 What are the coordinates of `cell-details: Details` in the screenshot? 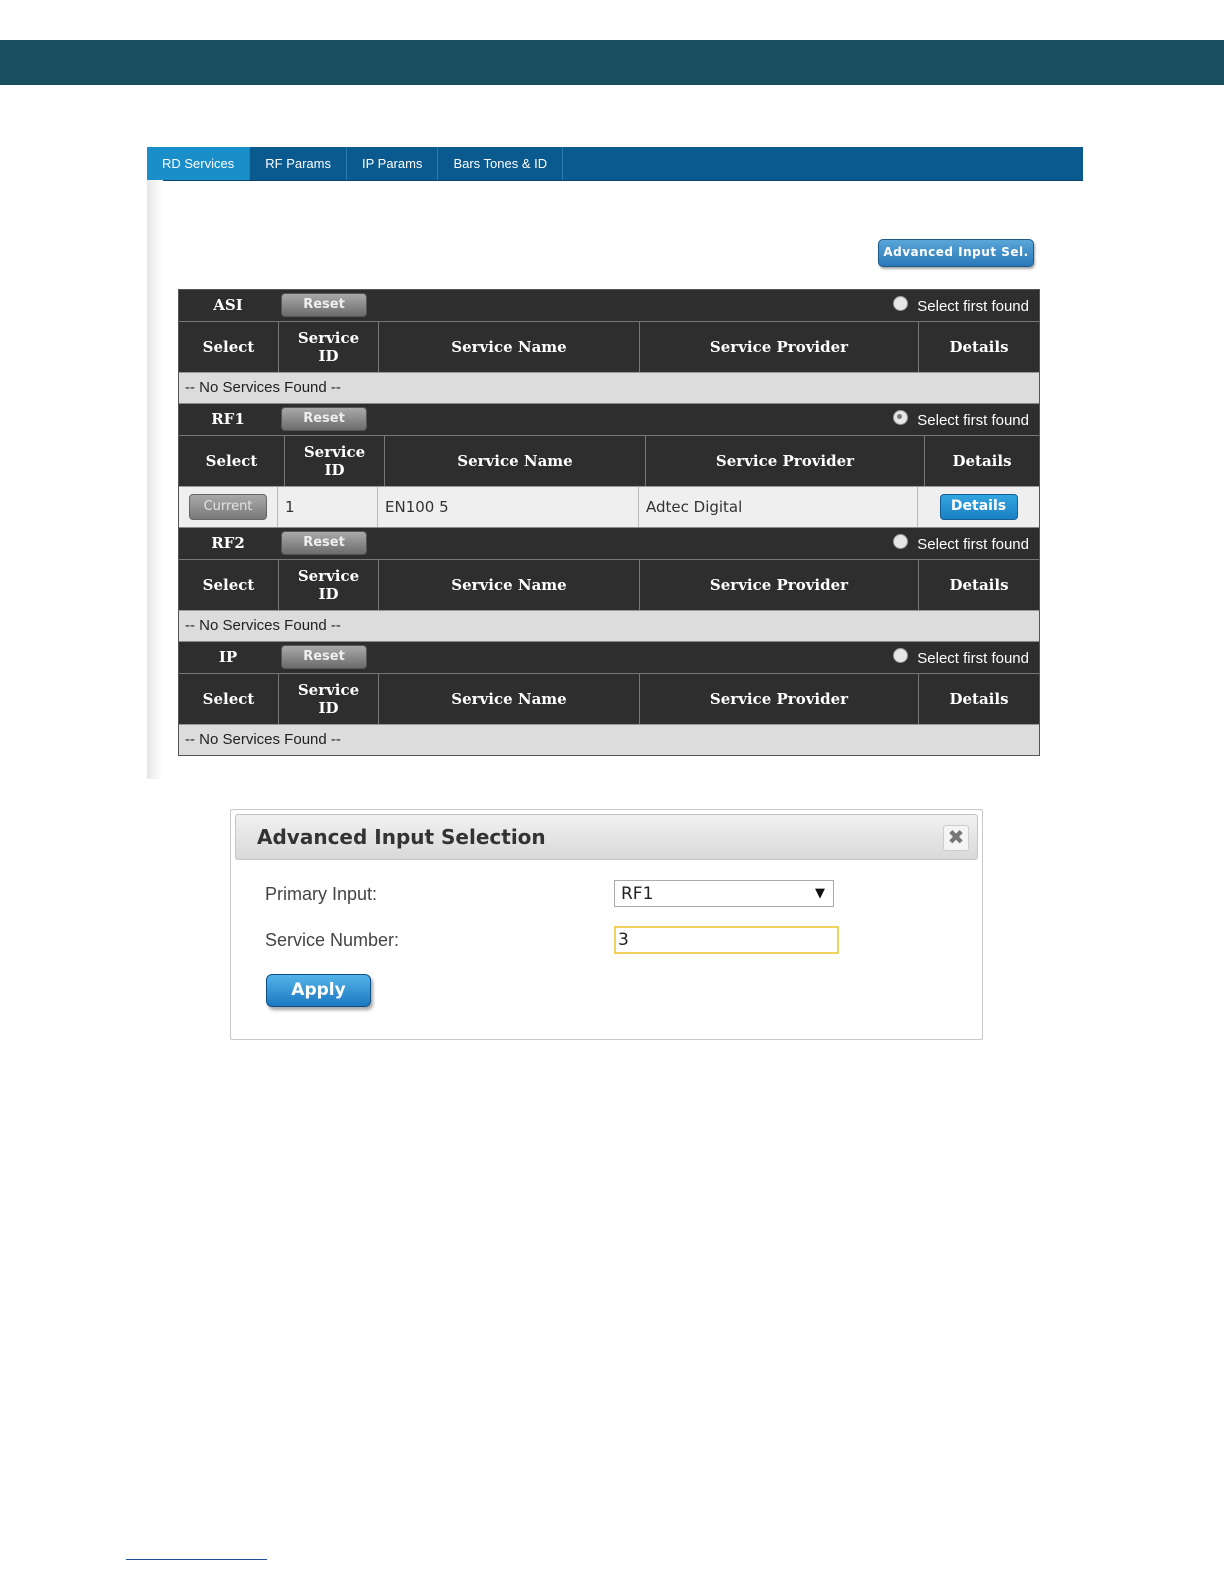 It's located at (978, 507).